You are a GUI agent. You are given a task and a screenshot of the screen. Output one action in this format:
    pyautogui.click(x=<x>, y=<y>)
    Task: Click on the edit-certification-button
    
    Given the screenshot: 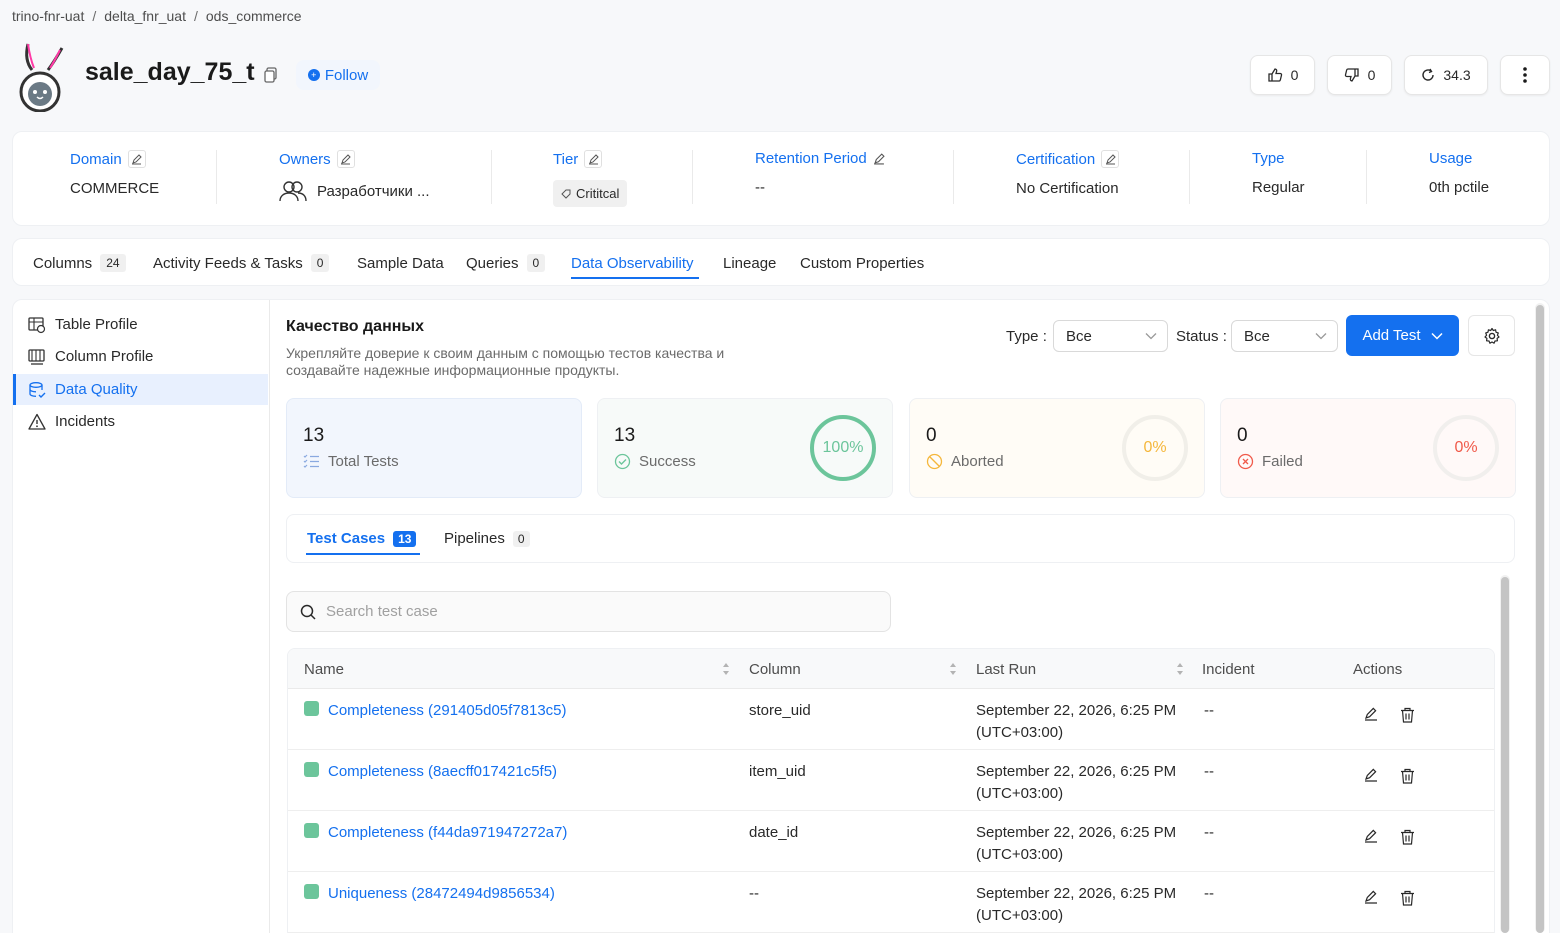 What is the action you would take?
    pyautogui.click(x=1110, y=159)
    